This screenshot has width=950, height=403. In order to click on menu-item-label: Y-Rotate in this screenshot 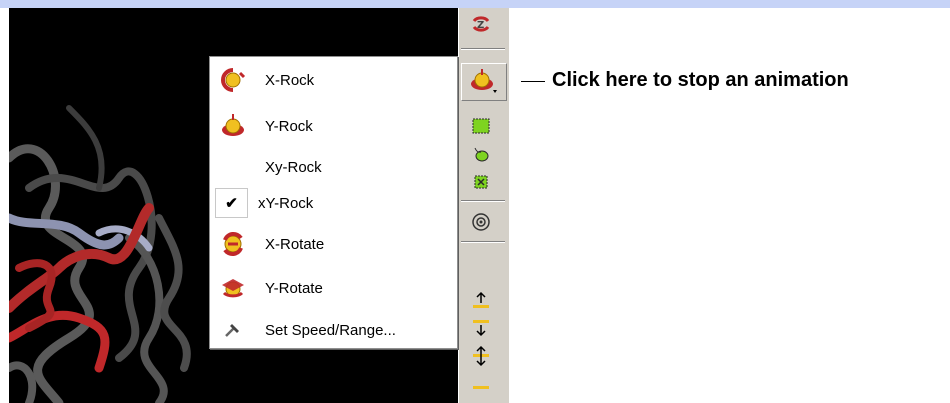, I will do `click(294, 288)`.